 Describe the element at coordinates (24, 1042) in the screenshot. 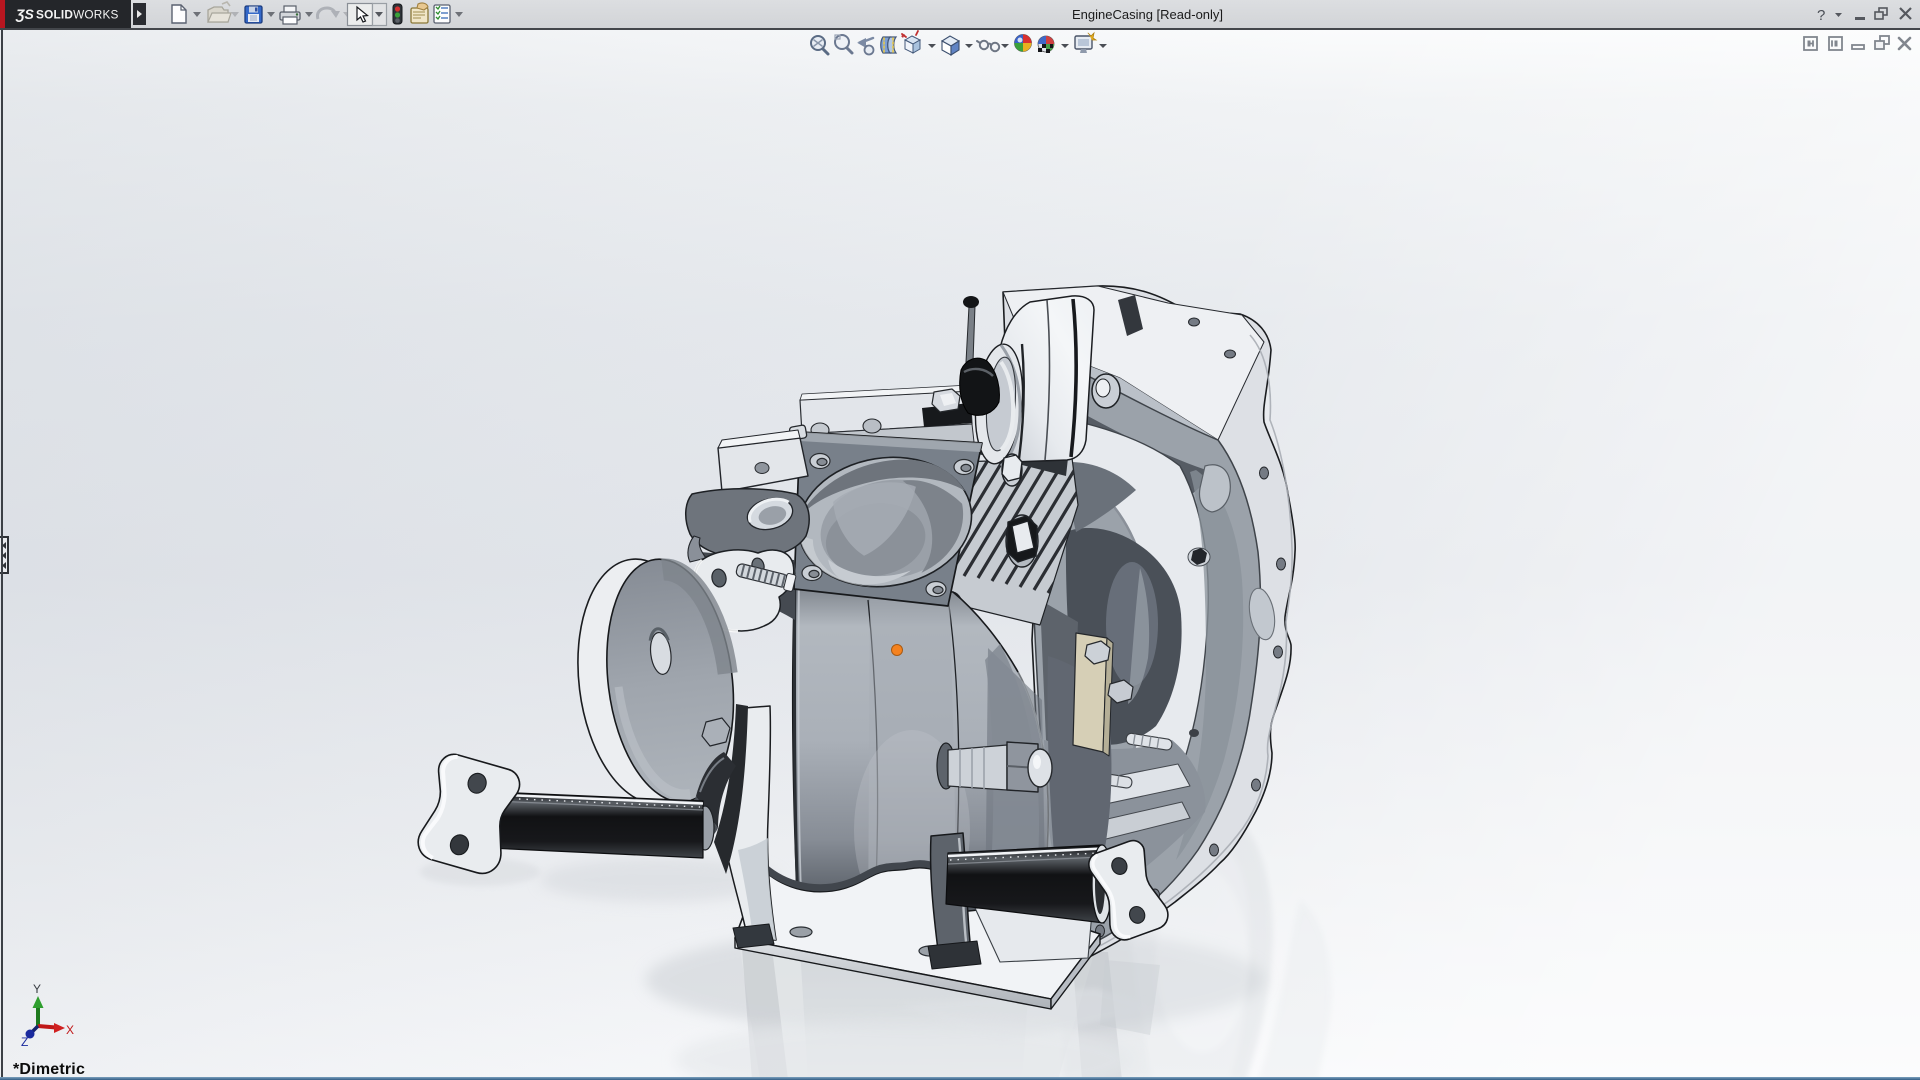

I see `svg-text: Z` at that location.